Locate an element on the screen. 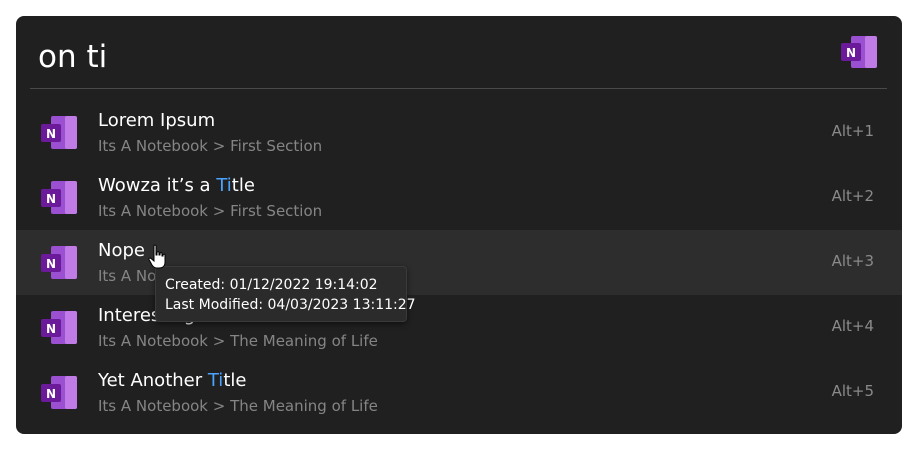 Image resolution: width=918 pixels, height=450 pixels. divider is located at coordinates (458, 88).